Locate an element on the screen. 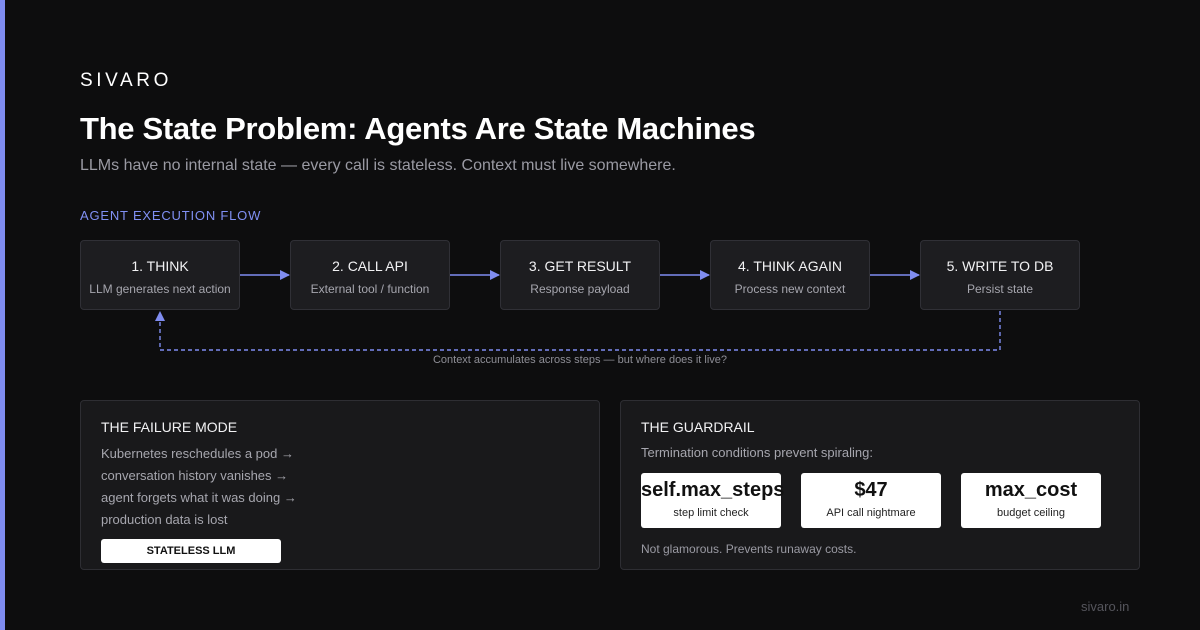  step-title: 5. WRITE TO DB is located at coordinates (1000, 266).